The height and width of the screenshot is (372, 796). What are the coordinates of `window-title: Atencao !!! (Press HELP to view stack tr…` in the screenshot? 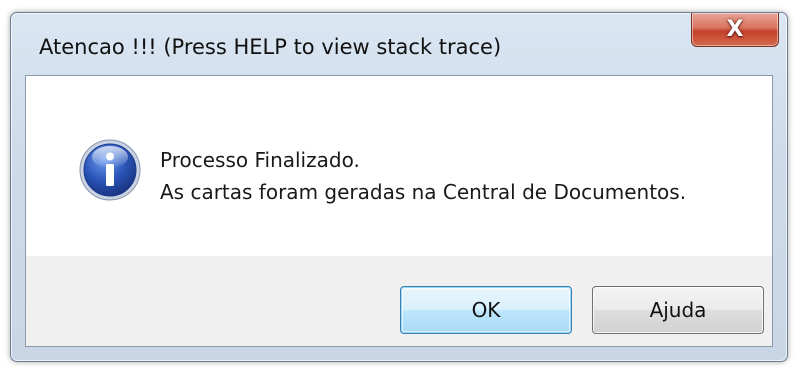 It's located at (270, 47).